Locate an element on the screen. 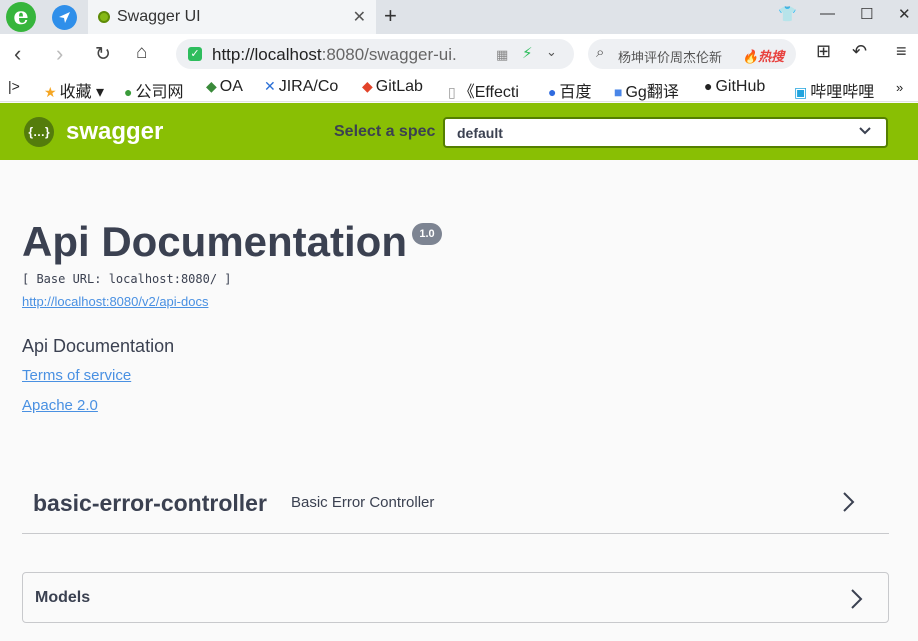  search-icon: ⌕ is located at coordinates (600, 52).